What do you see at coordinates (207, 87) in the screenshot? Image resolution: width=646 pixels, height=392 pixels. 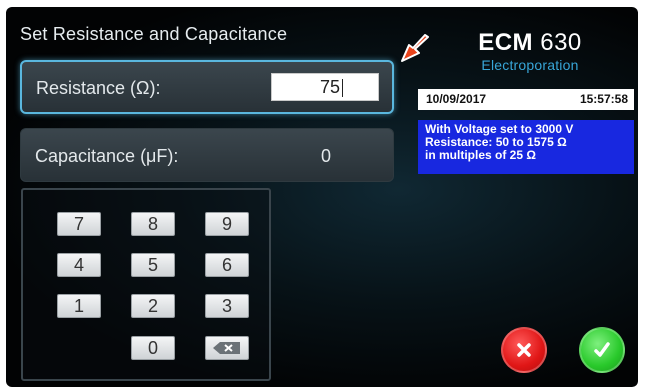 I see `resistance-field: Resistance (Ω): 75` at bounding box center [207, 87].